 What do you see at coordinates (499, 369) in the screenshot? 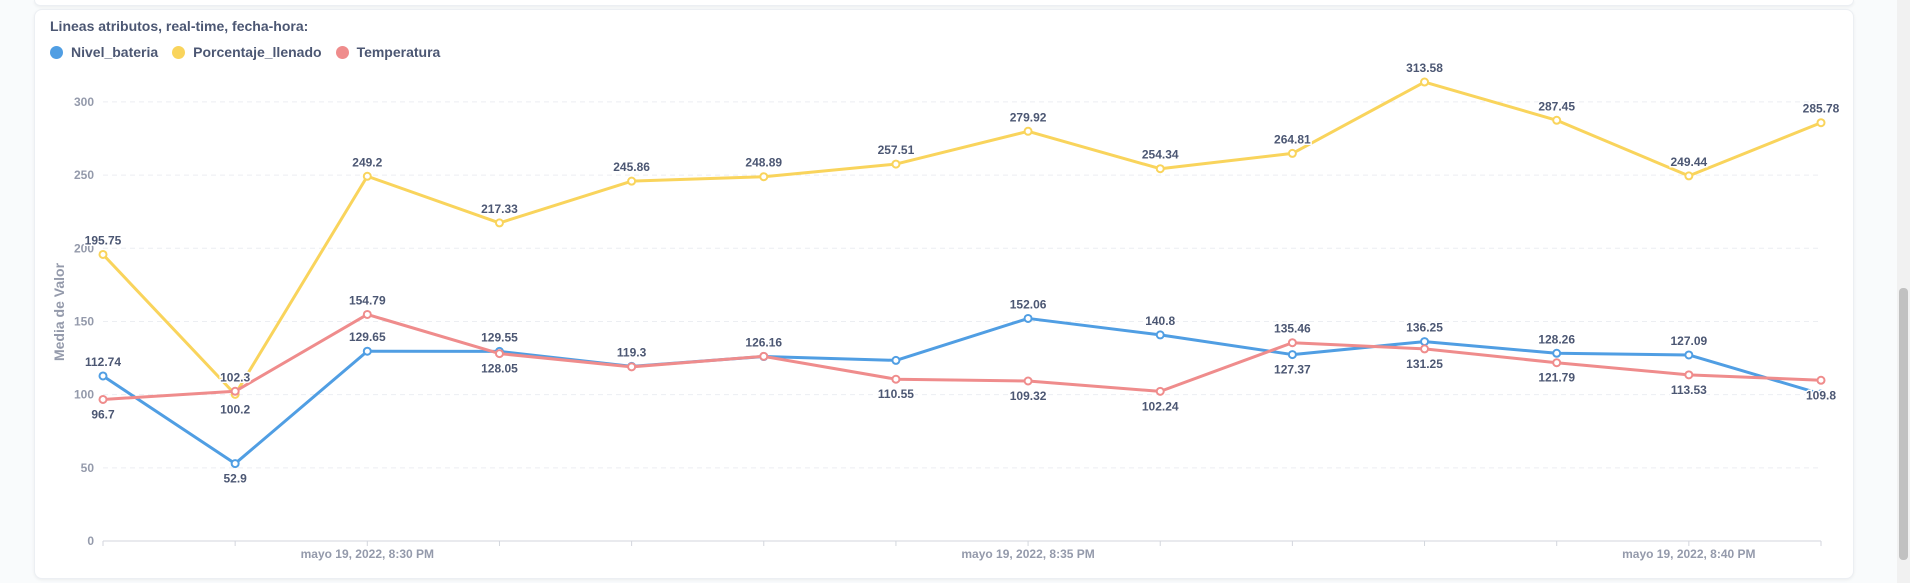
I see `data-label: 128.05` at bounding box center [499, 369].